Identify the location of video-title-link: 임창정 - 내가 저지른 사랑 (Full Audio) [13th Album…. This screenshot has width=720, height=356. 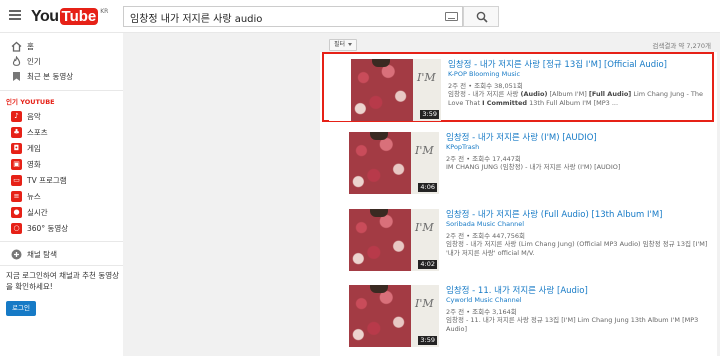
(554, 214).